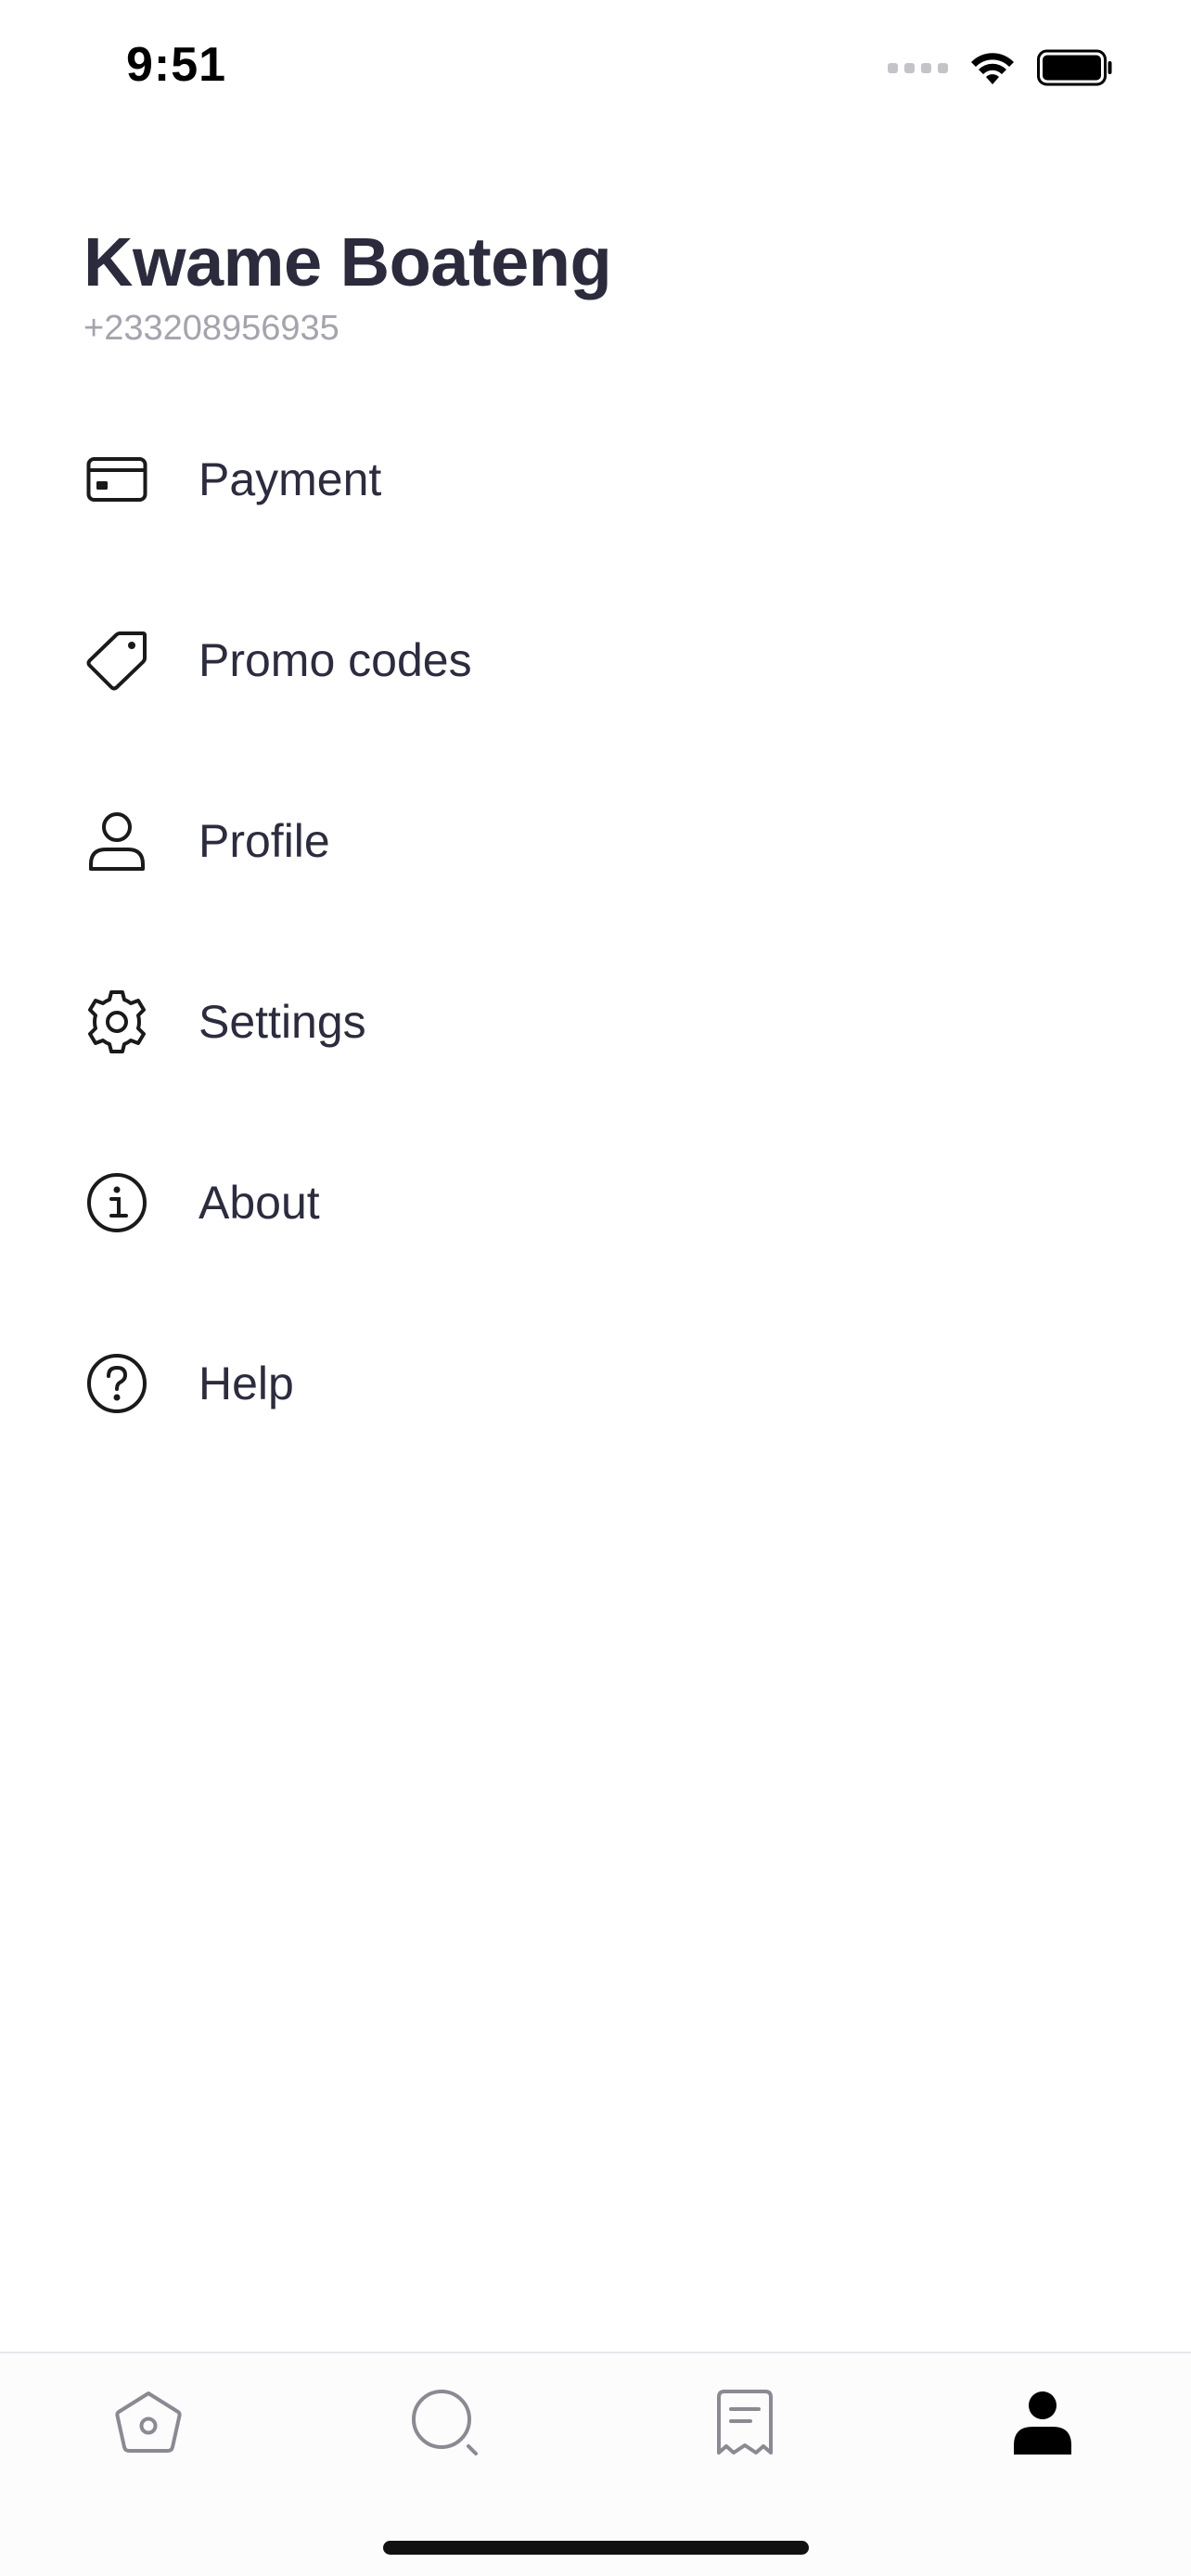 The width and height of the screenshot is (1191, 2576). I want to click on tab-orders, so click(745, 2423).